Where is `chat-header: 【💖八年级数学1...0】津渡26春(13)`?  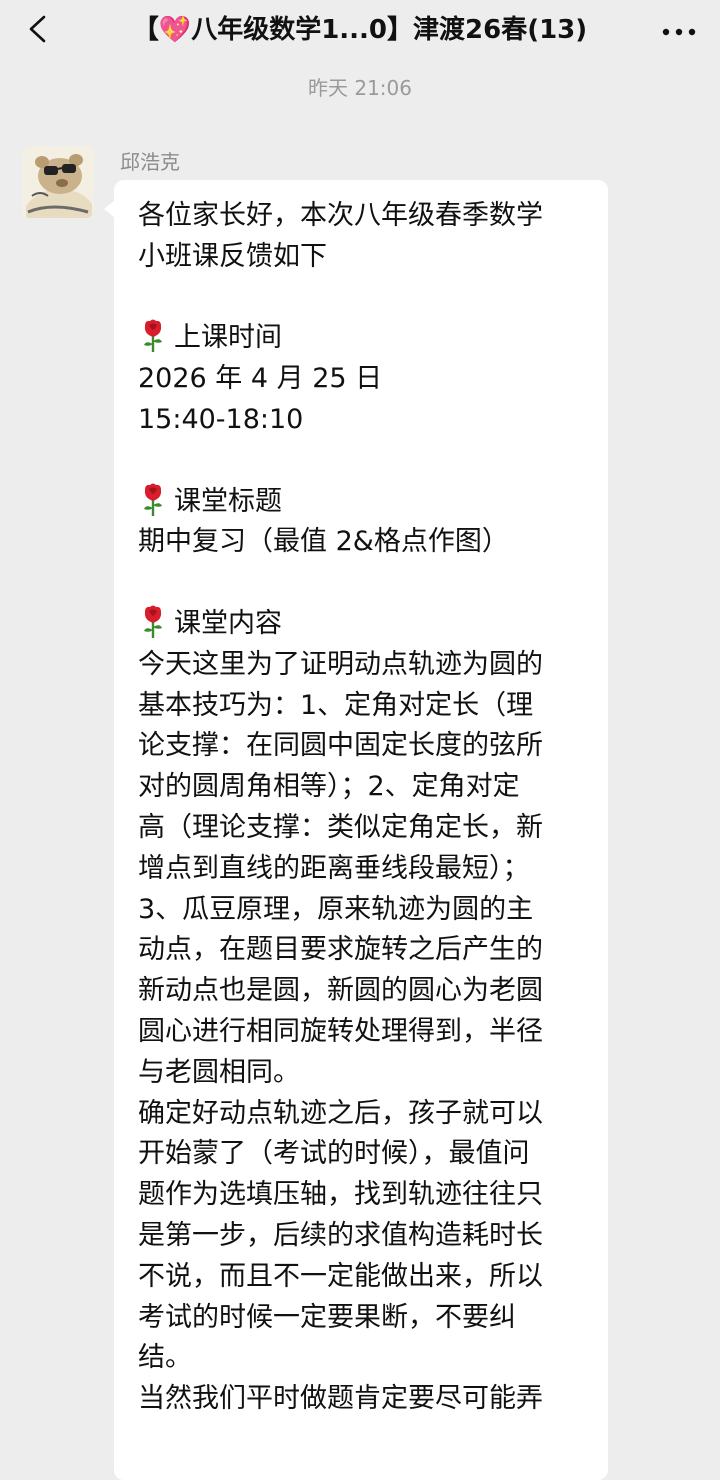
chat-header: 【💖八年级数学1...0】津渡26春(13) is located at coordinates (360, 31).